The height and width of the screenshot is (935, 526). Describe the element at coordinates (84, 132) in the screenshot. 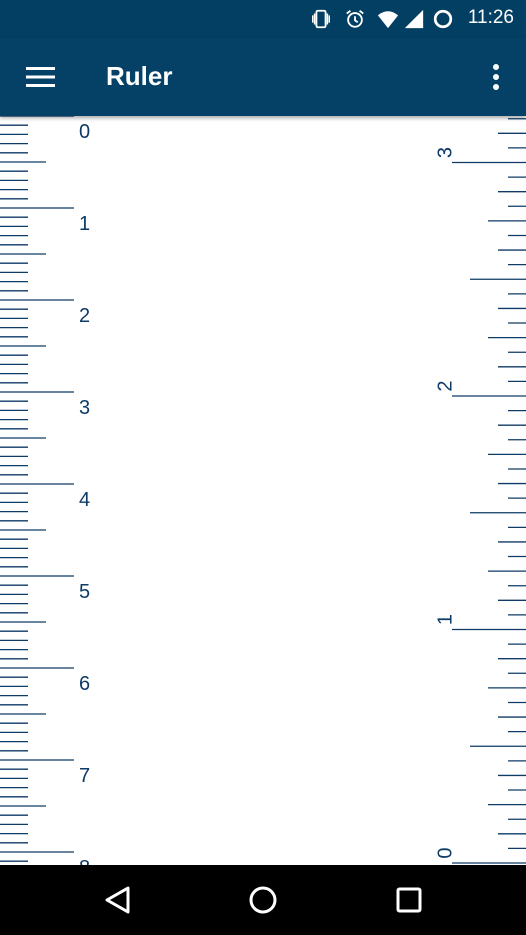

I see `cm-label: 0` at that location.